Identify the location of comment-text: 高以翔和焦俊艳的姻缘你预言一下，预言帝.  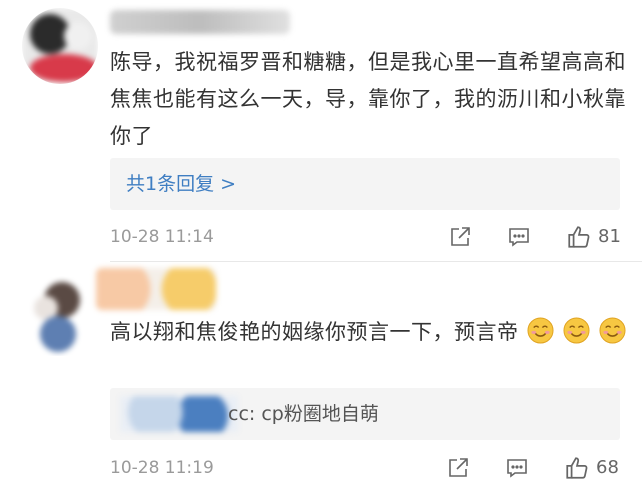
(370, 332).